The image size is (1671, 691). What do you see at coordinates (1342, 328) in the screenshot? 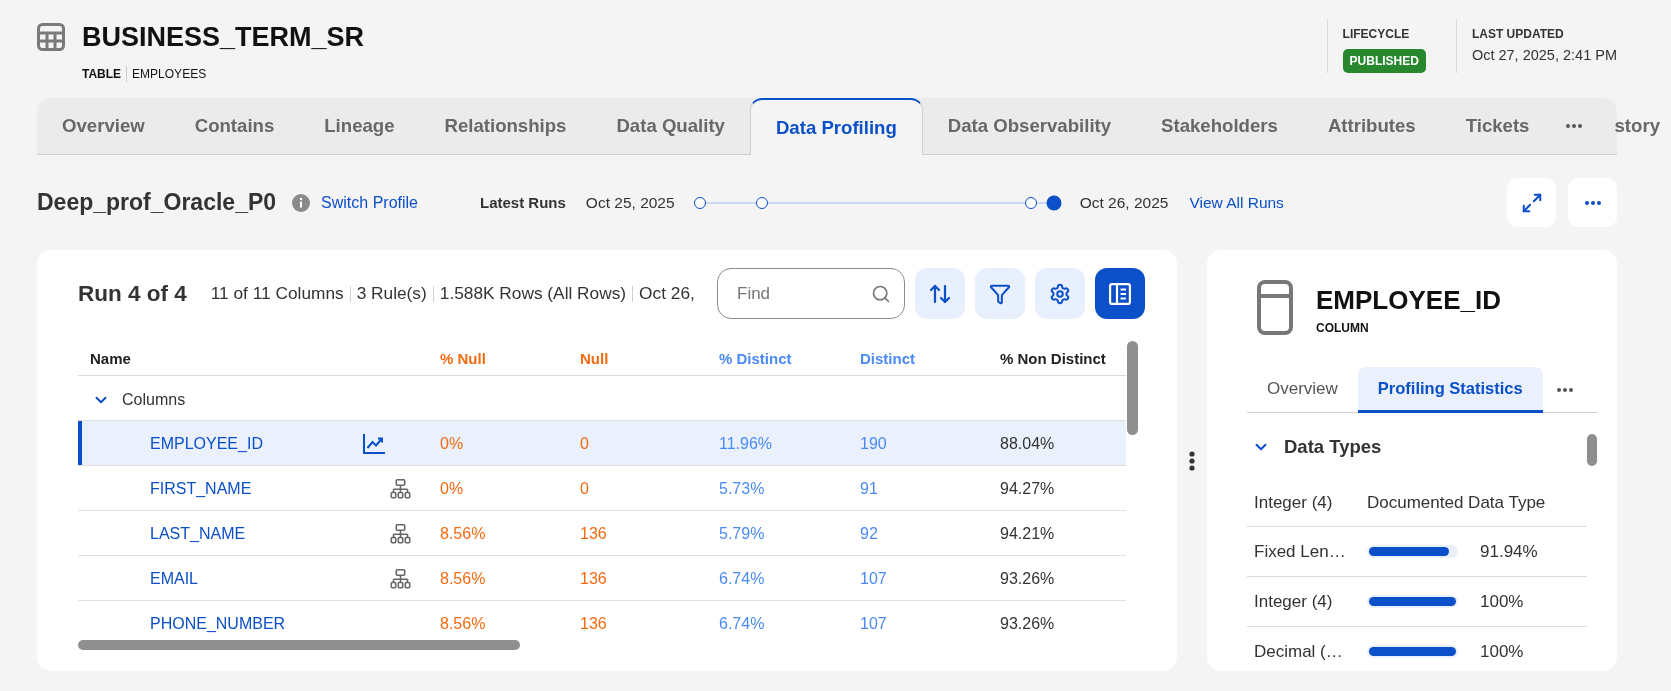
I see `detail-type: COLUMN` at bounding box center [1342, 328].